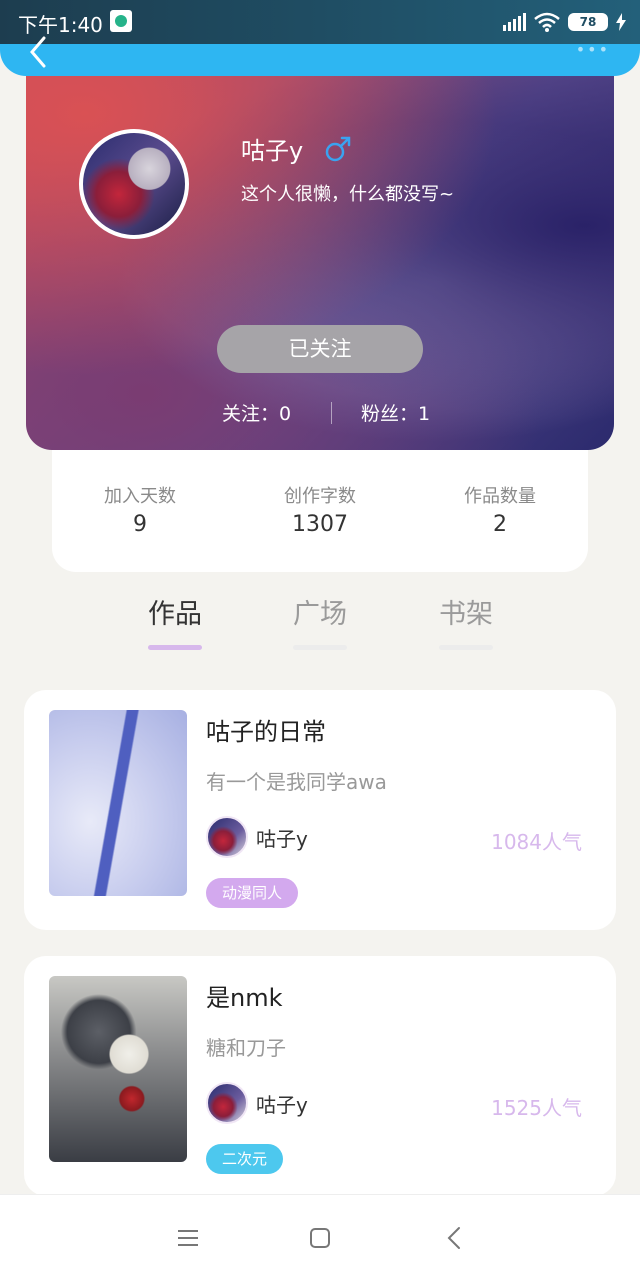 The height and width of the screenshot is (1280, 640). I want to click on stat-works-count: 作品数量 2, so click(500, 509).